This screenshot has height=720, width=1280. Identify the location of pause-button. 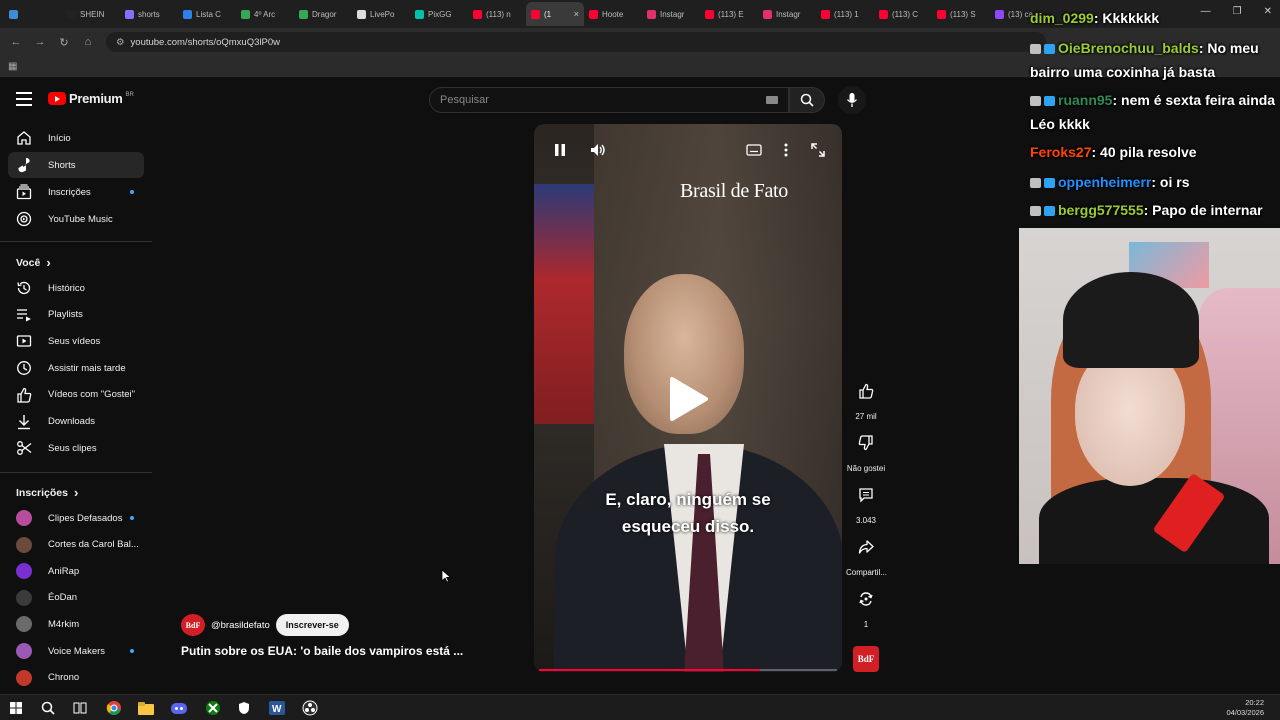
(560, 150).